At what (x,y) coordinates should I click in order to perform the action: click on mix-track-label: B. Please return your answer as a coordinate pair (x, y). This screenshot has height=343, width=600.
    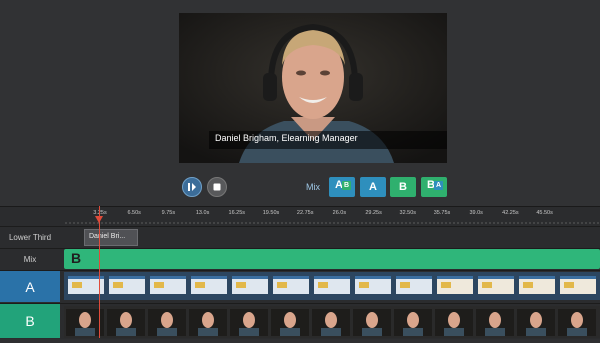
    Looking at the image, I should click on (76, 258).